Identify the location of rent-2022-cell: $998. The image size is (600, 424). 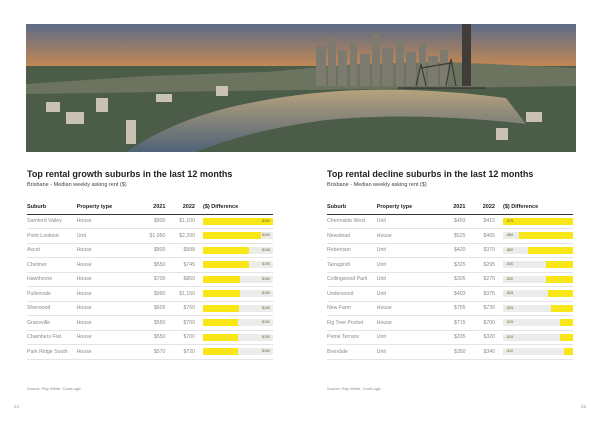
(182, 250).